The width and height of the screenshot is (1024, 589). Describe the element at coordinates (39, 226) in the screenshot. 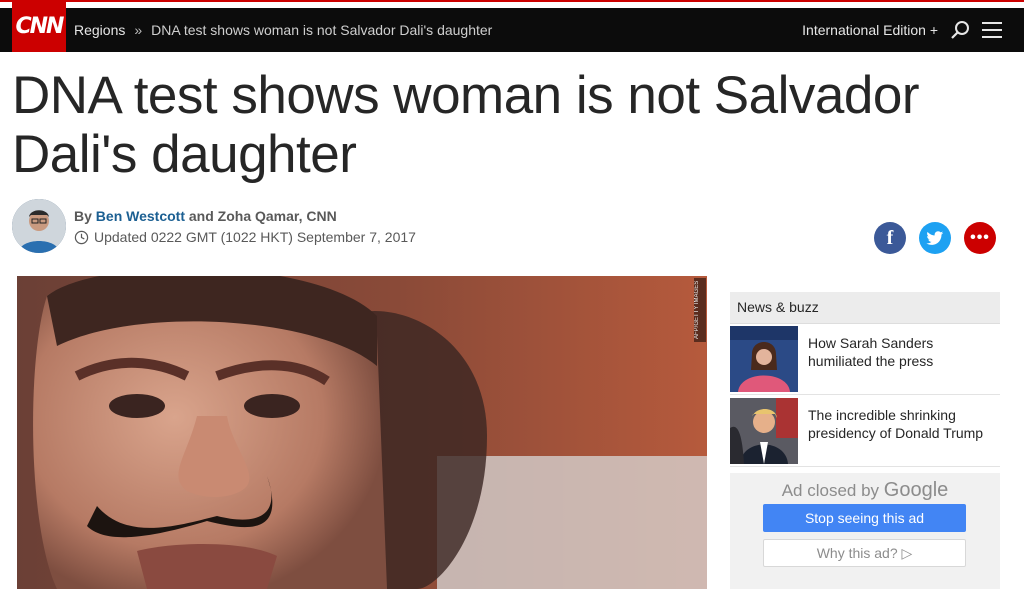

I see `author-avatar` at that location.